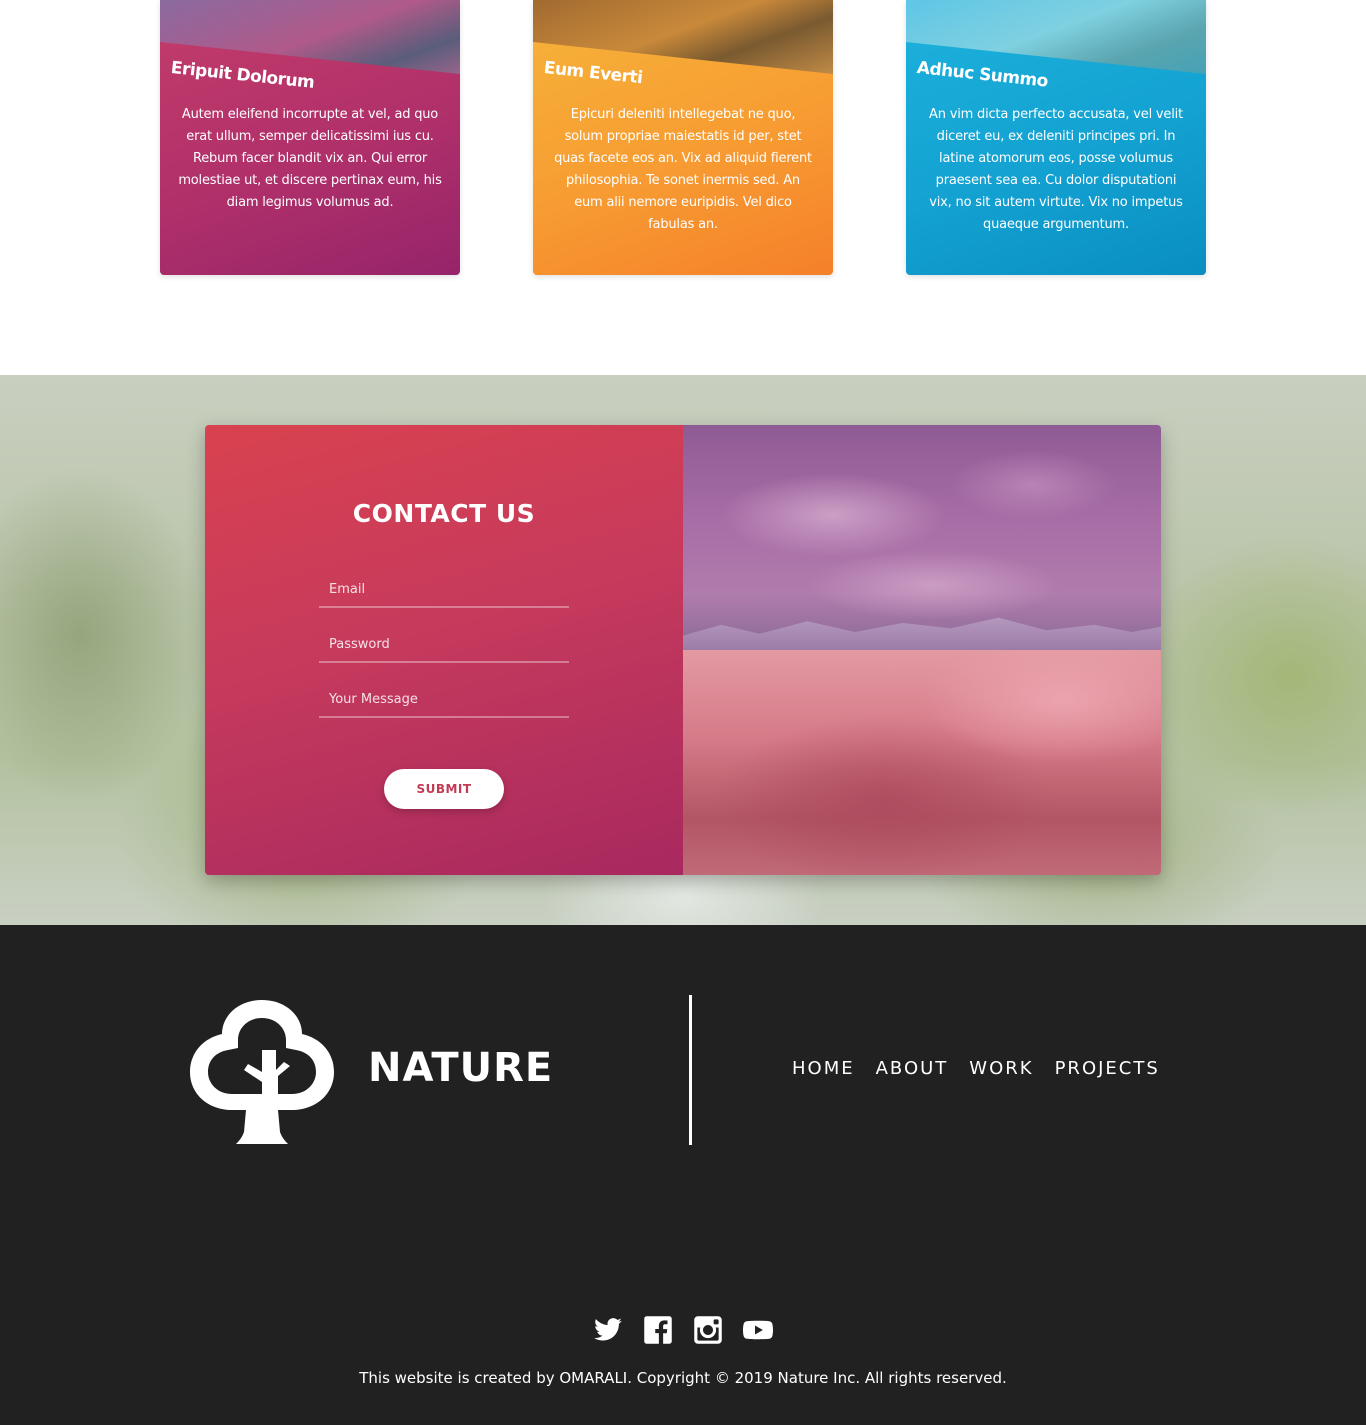 The height and width of the screenshot is (1425, 1366). Describe the element at coordinates (758, 1330) in the screenshot. I see `youtube-icon` at that location.